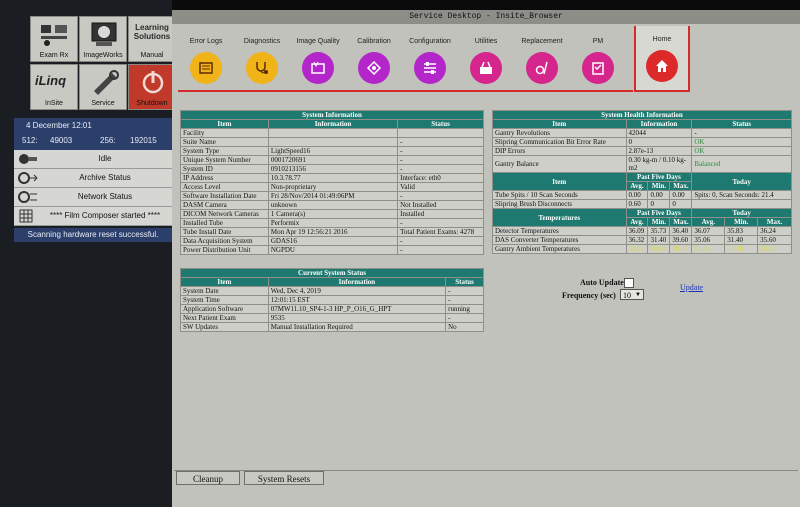 The height and width of the screenshot is (507, 800). What do you see at coordinates (357, 309) in the screenshot?
I see `cell: 07MW11.10_SP4-1-3 HP_P_O16_G_HPT` at bounding box center [357, 309].